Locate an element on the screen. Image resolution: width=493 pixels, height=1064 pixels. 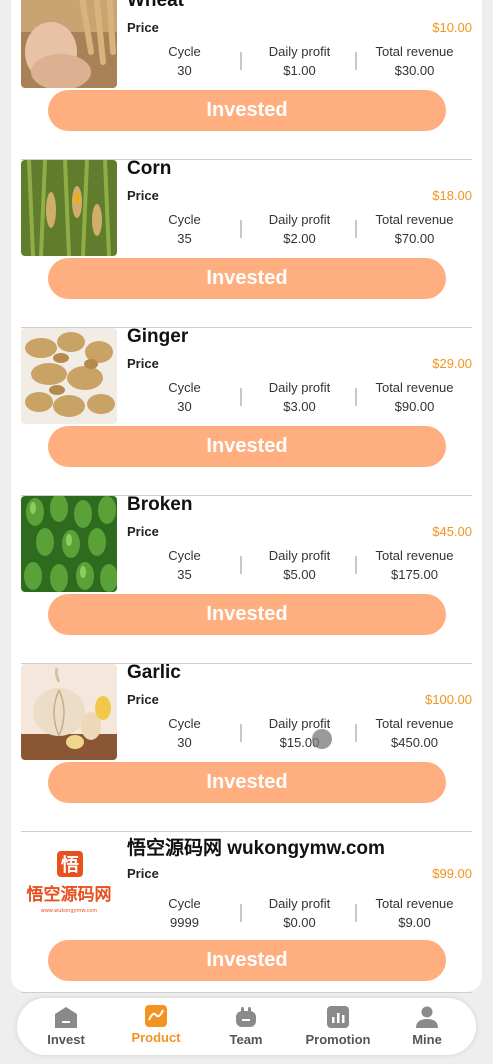
tab-invest: Invest is located at coordinates (66, 1026).